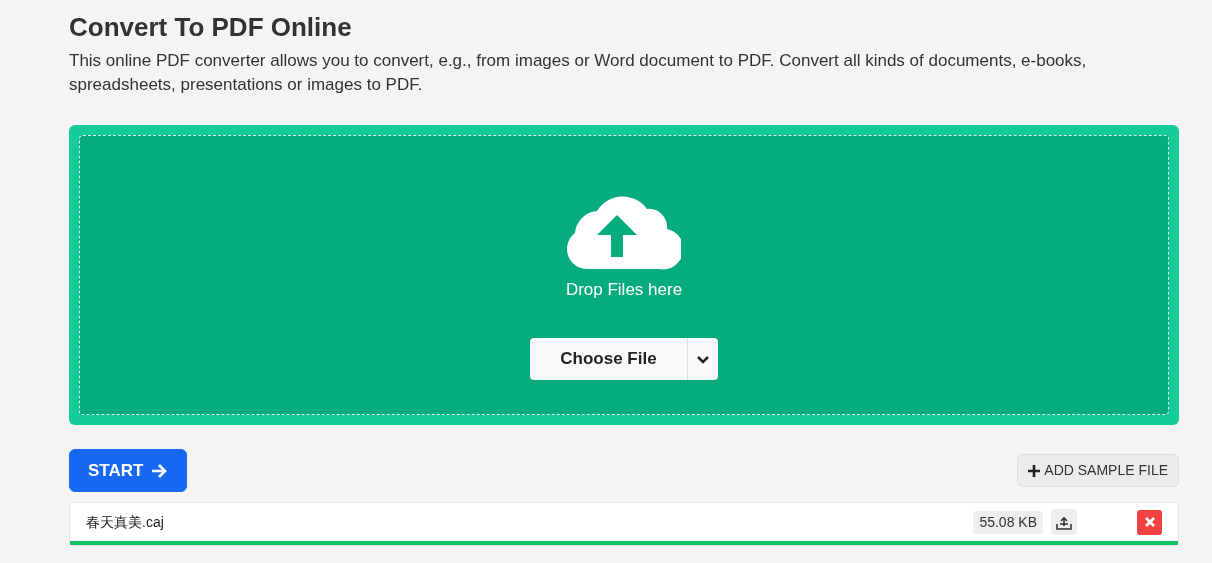 The image size is (1212, 563). I want to click on choose-file-button: Choose File, so click(609, 359).